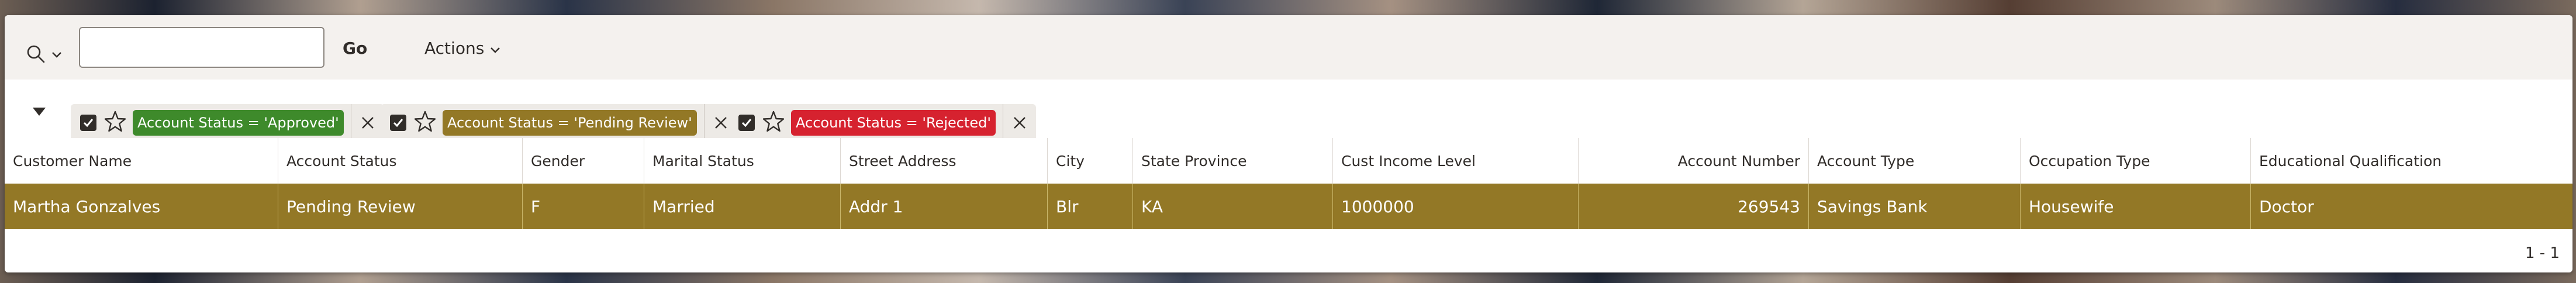 This screenshot has width=2576, height=283. I want to click on search-icon, so click(36, 55).